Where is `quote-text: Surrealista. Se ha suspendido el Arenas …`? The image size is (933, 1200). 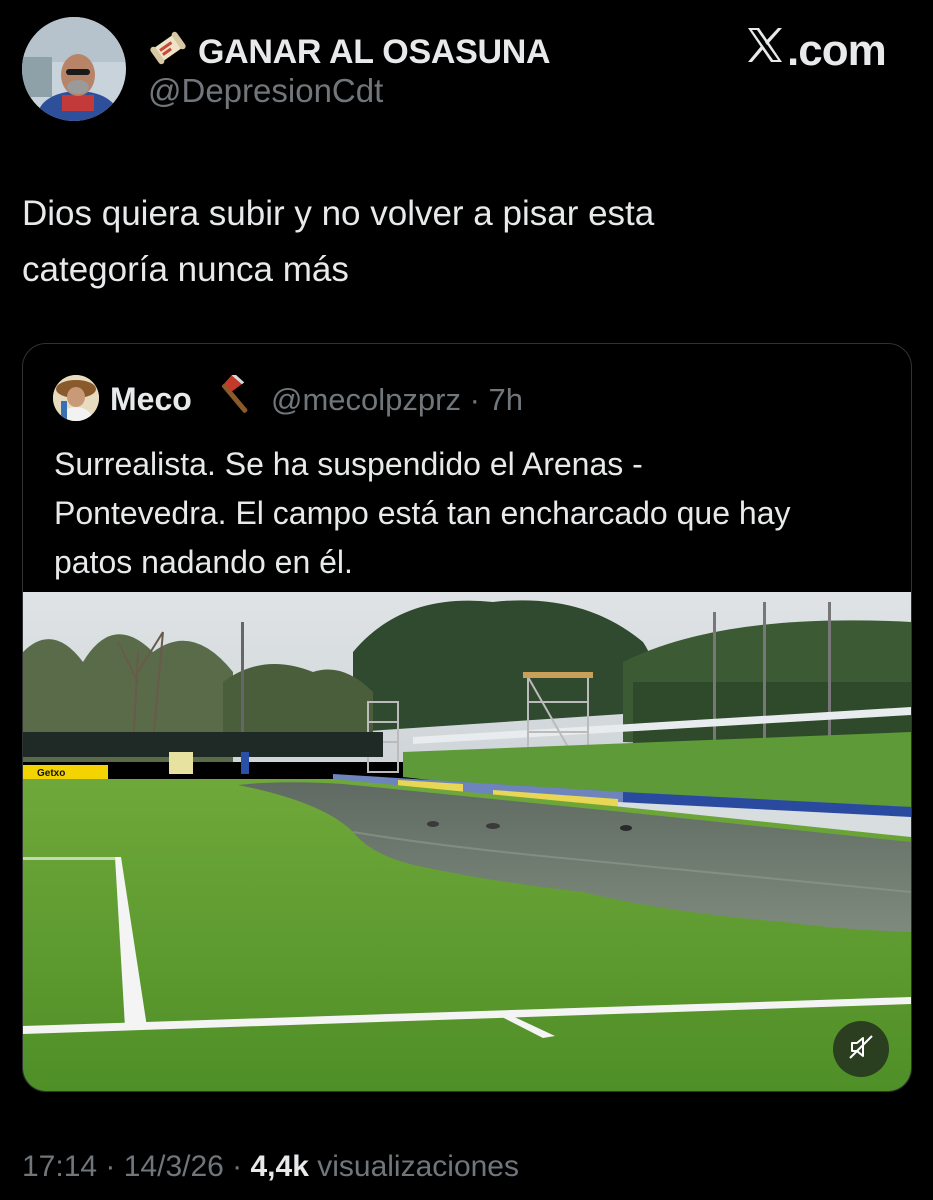 quote-text: Surrealista. Se ha suspendido el Arenas … is located at coordinates (474, 513).